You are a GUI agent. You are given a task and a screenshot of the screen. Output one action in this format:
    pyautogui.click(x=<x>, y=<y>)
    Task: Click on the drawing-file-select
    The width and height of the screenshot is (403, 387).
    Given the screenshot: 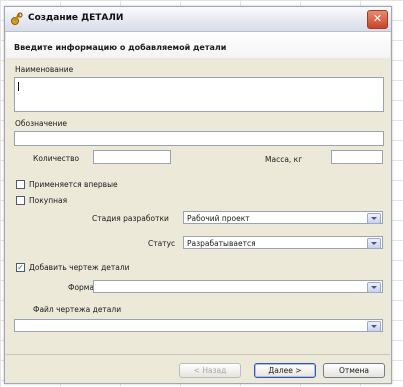 What is the action you would take?
    pyautogui.click(x=198, y=325)
    